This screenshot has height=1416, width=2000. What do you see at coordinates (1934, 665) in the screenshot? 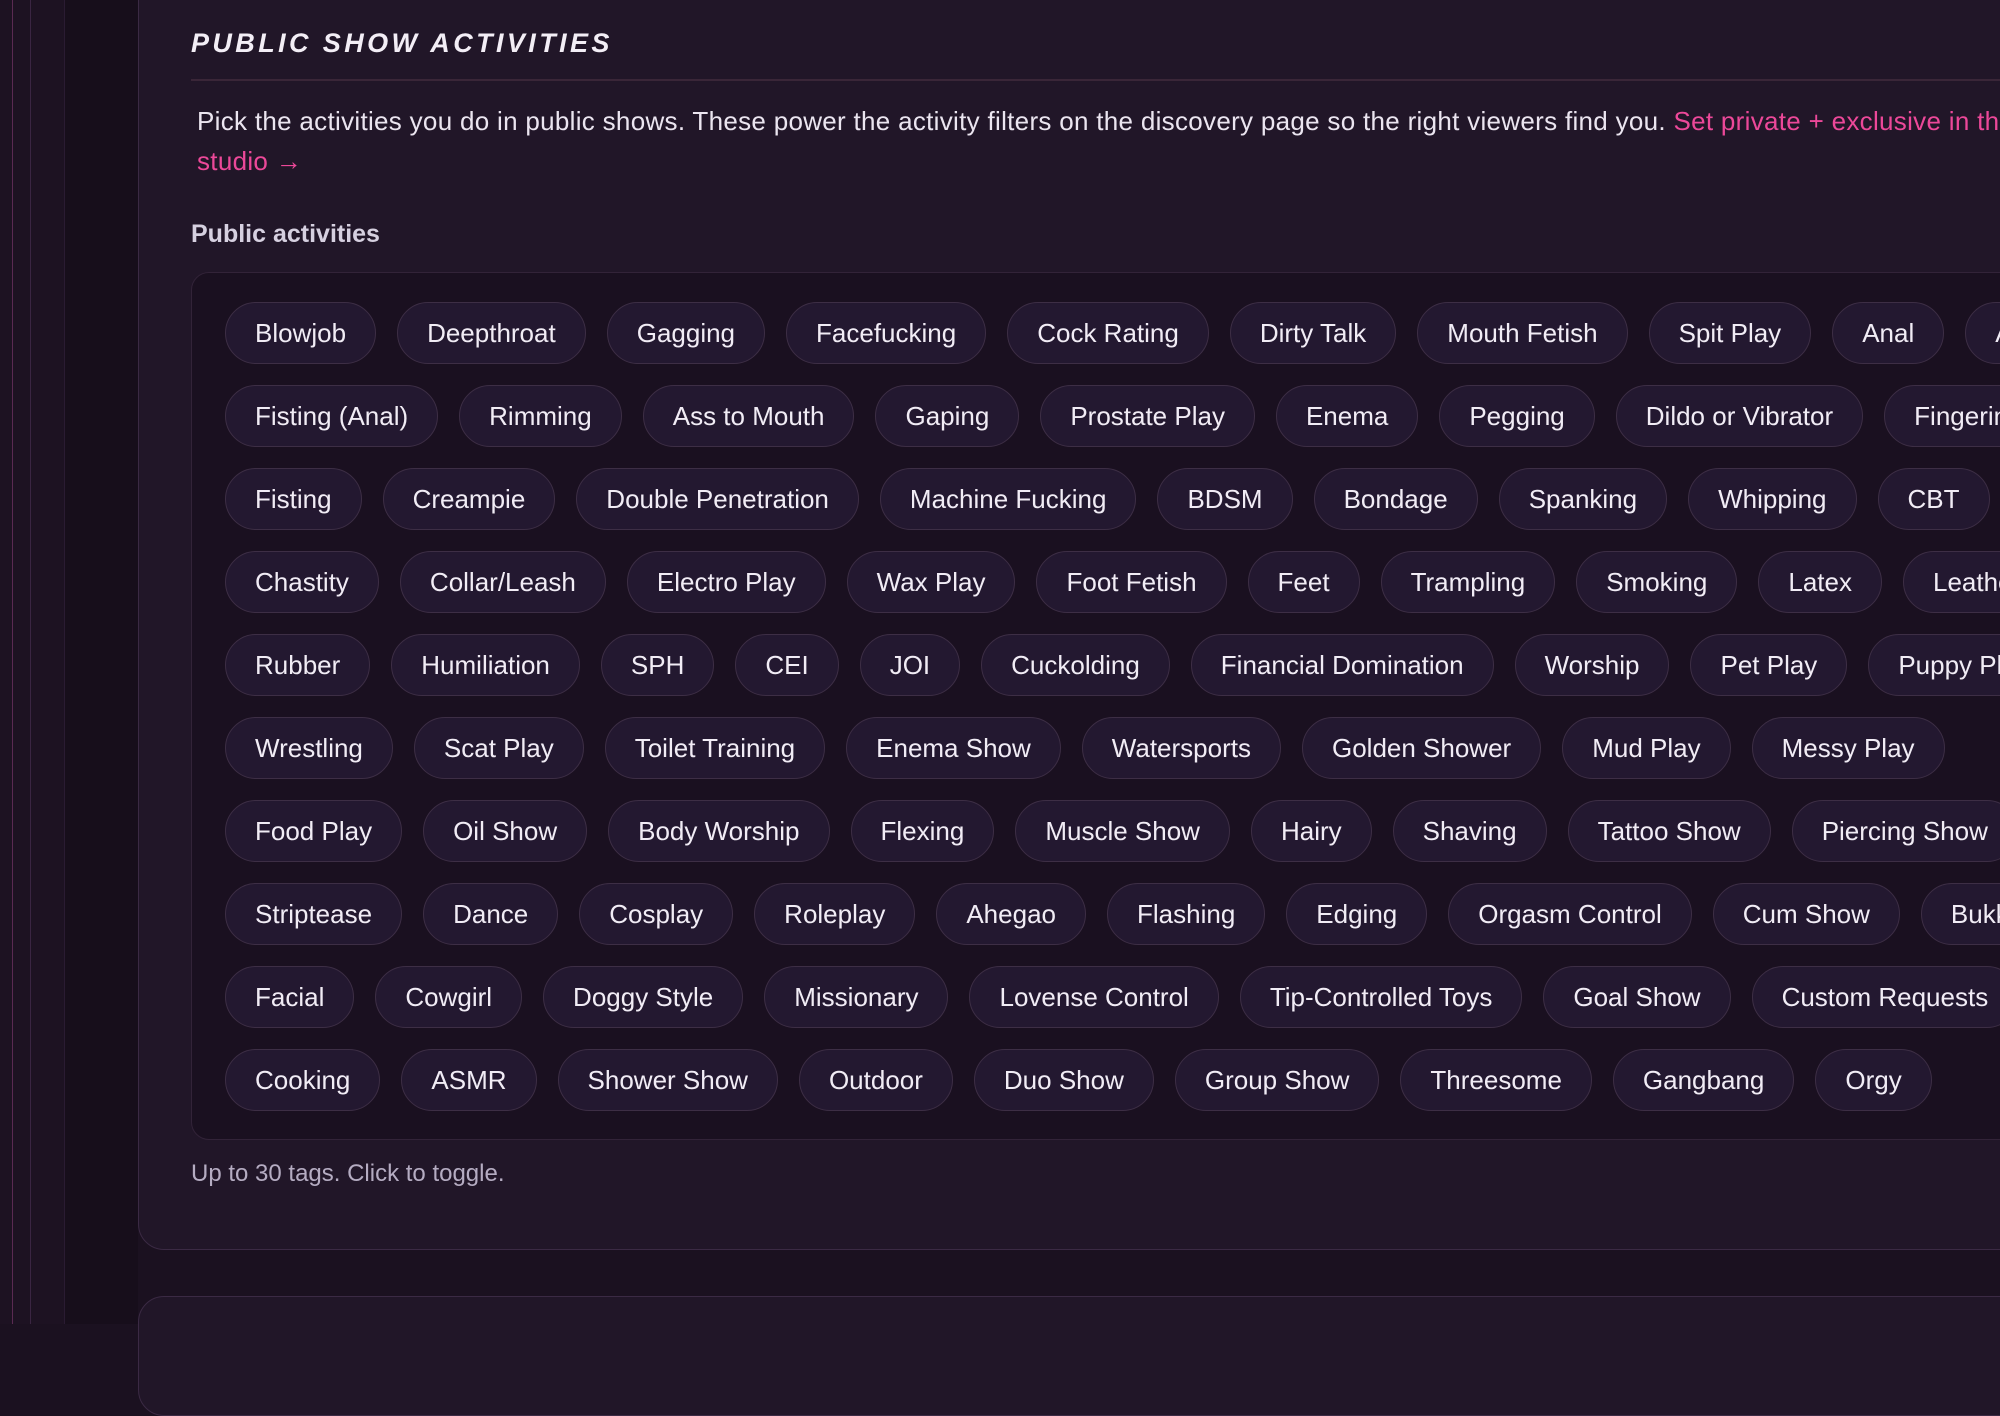
I see `activity-tag-chip: Puppy Pla` at bounding box center [1934, 665].